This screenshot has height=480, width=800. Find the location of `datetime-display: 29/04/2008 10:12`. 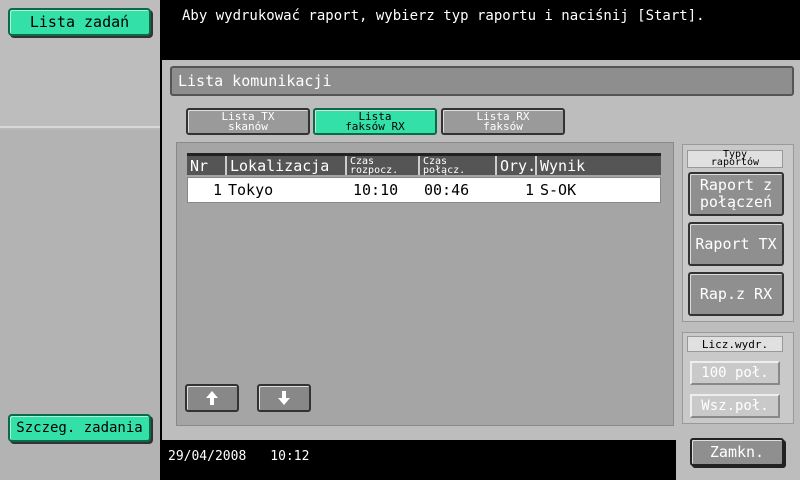

datetime-display: 29/04/2008 10:12 is located at coordinates (250, 456).